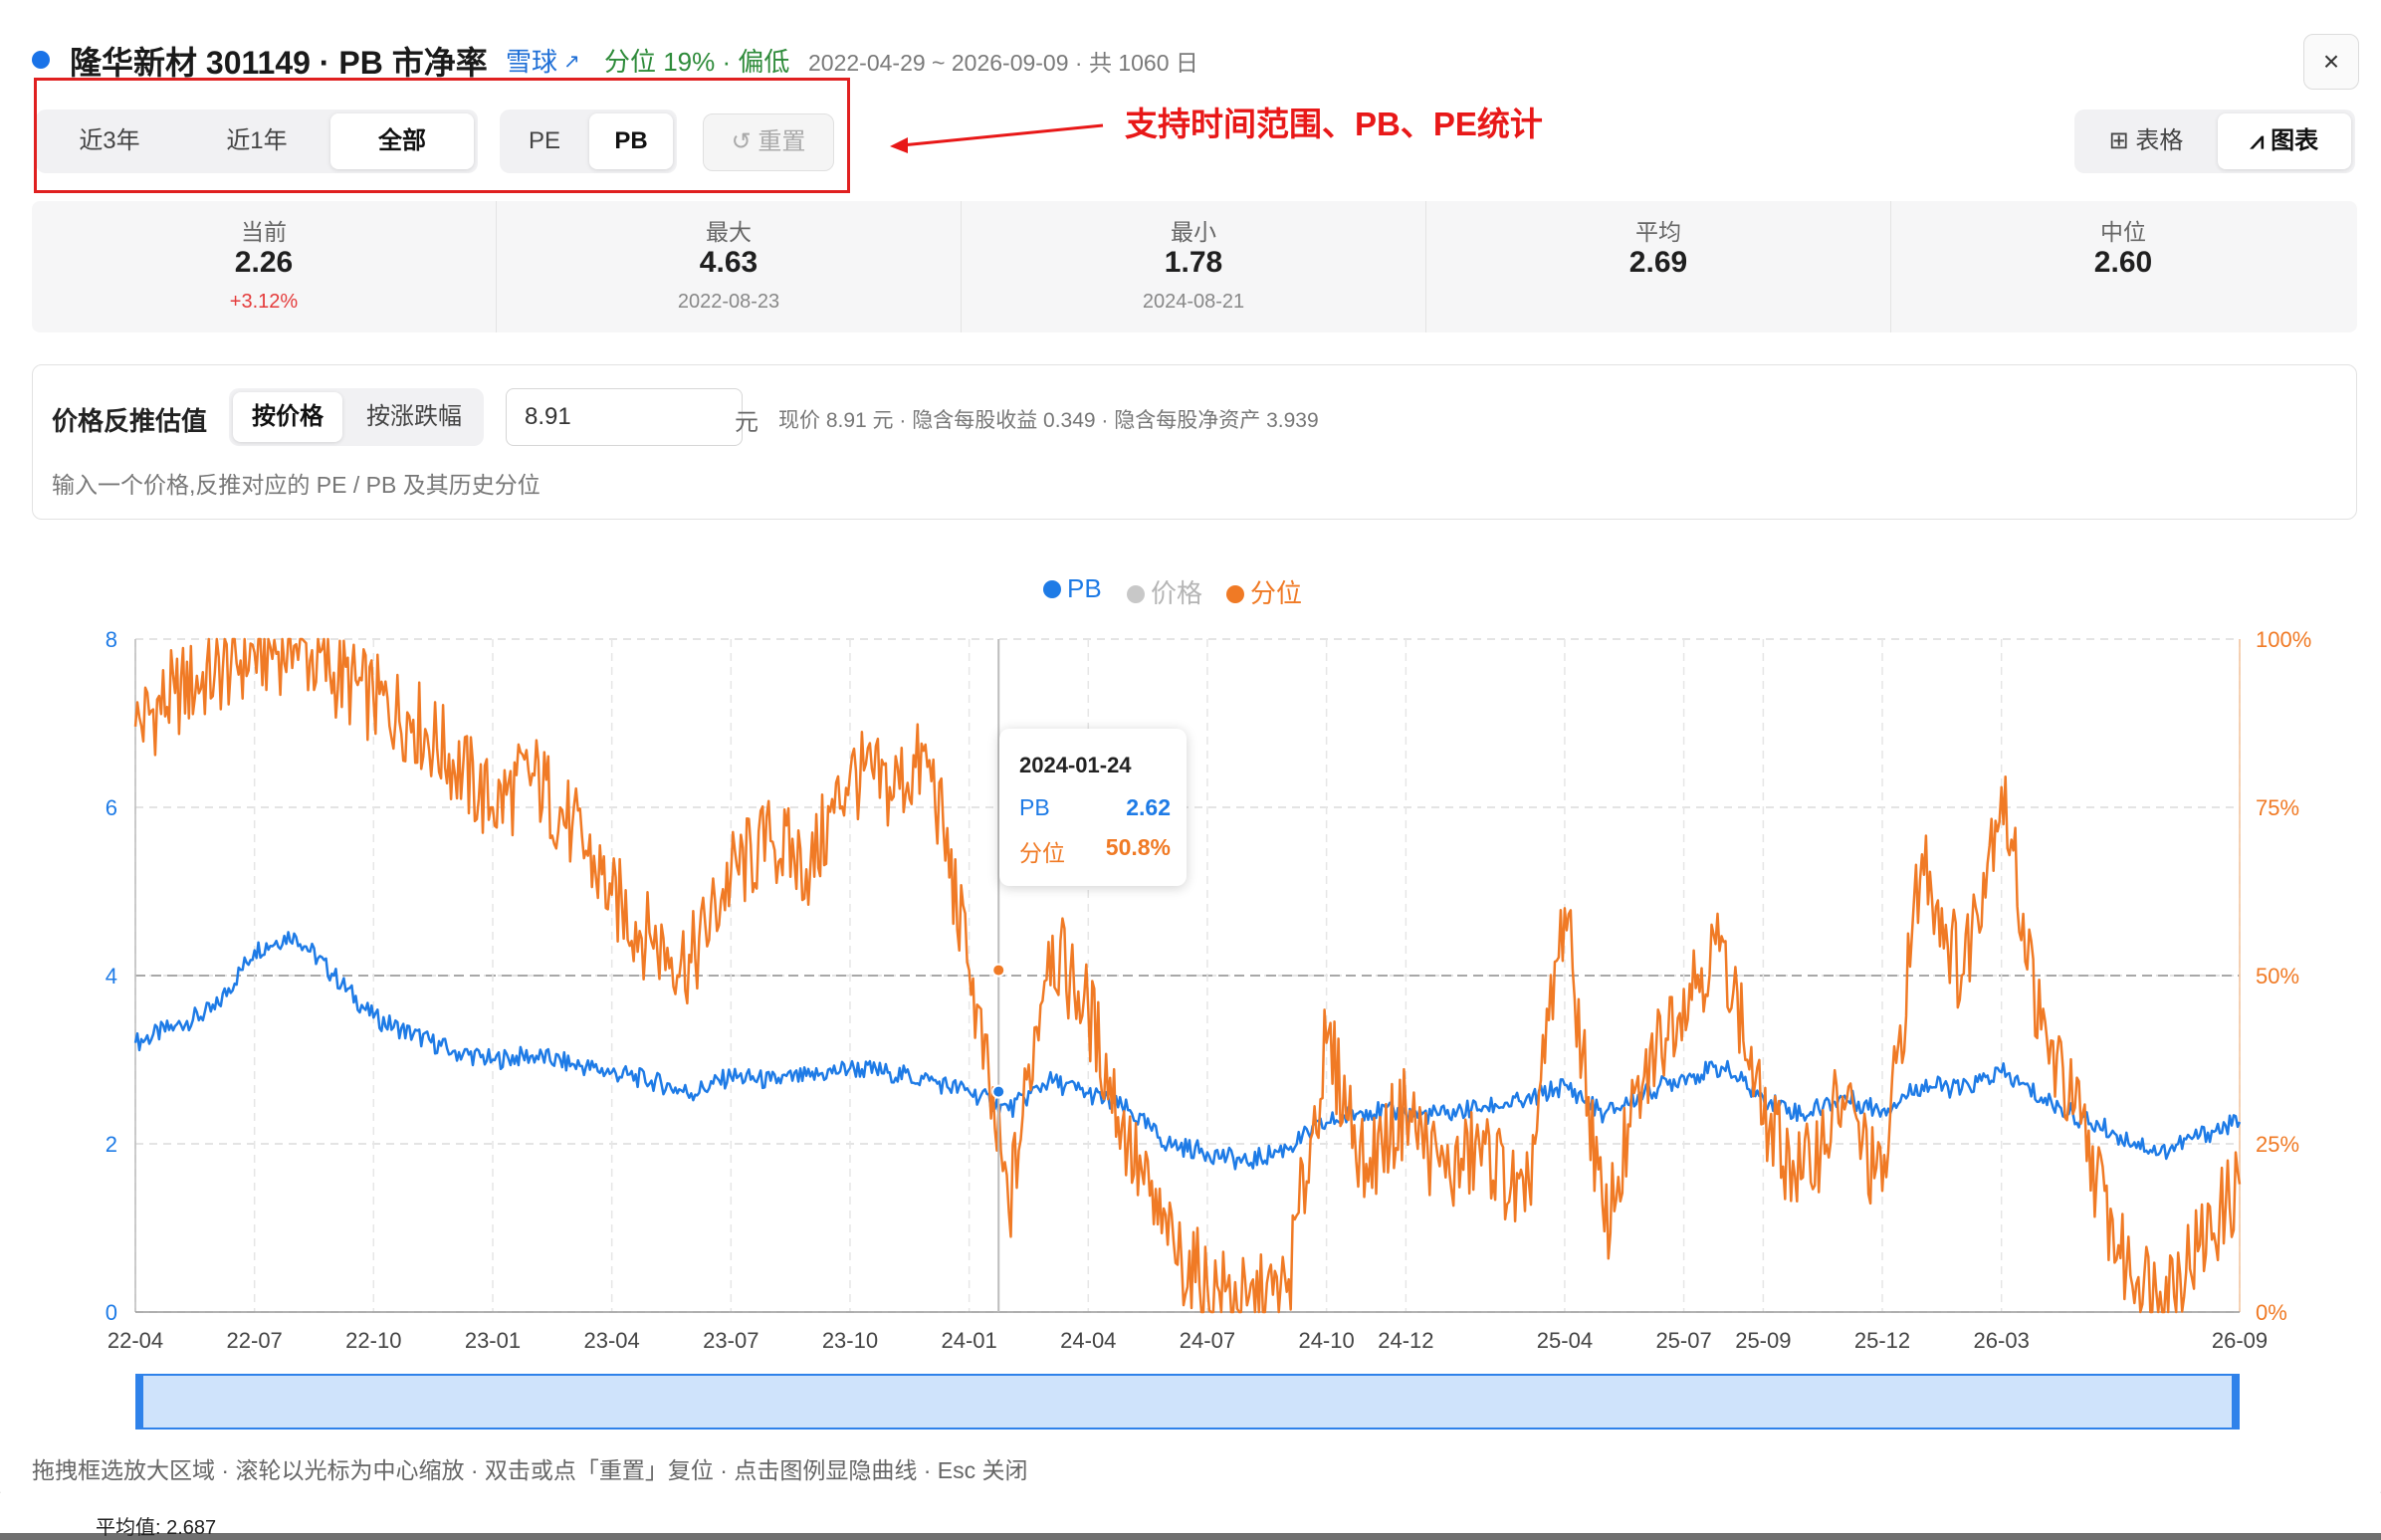 The image size is (2381, 1540). What do you see at coordinates (112, 640) in the screenshot?
I see `y-left-tick-label: 8` at bounding box center [112, 640].